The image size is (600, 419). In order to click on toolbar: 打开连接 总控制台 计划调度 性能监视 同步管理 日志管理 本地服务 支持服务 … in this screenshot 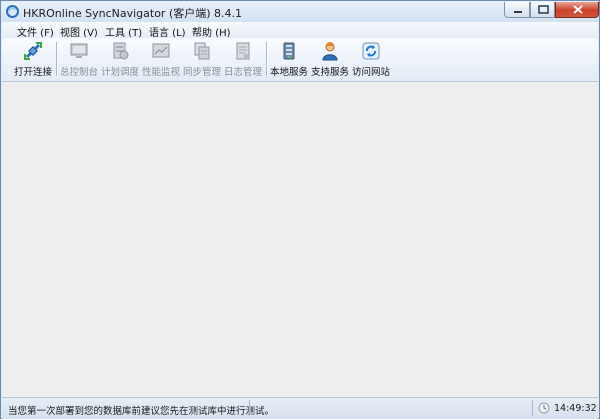, I will do `click(300, 60)`.